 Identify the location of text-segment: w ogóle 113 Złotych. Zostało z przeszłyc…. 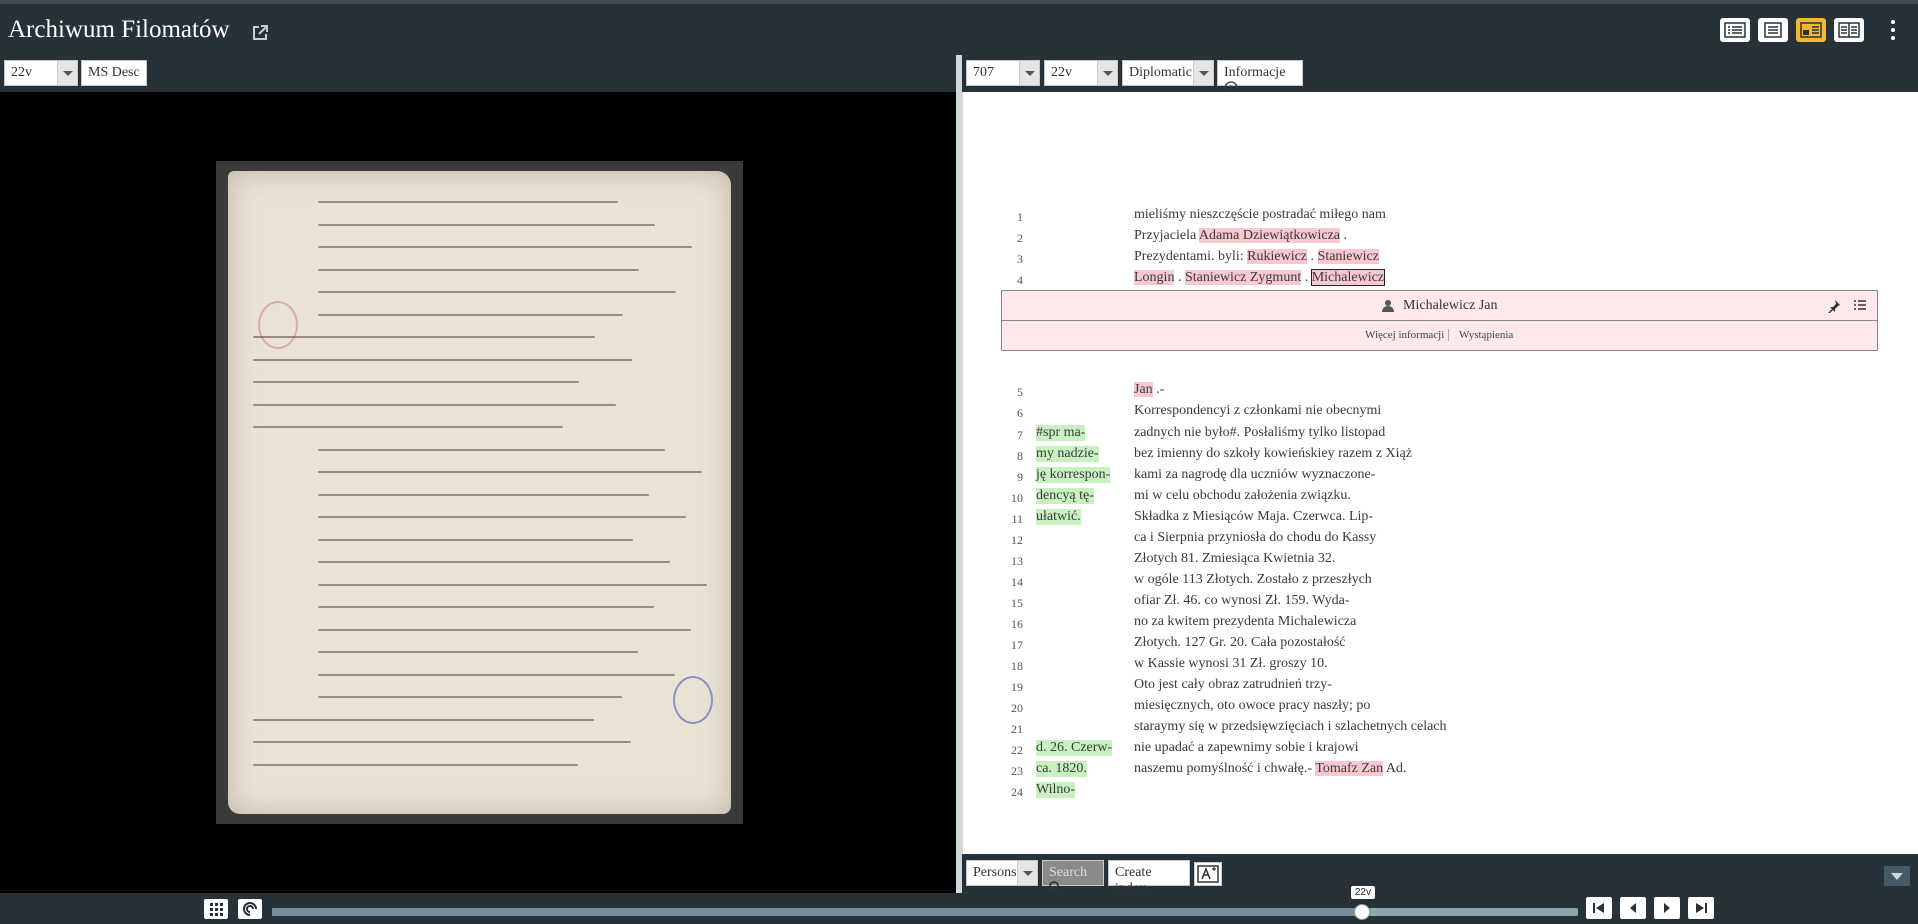
(1253, 579).